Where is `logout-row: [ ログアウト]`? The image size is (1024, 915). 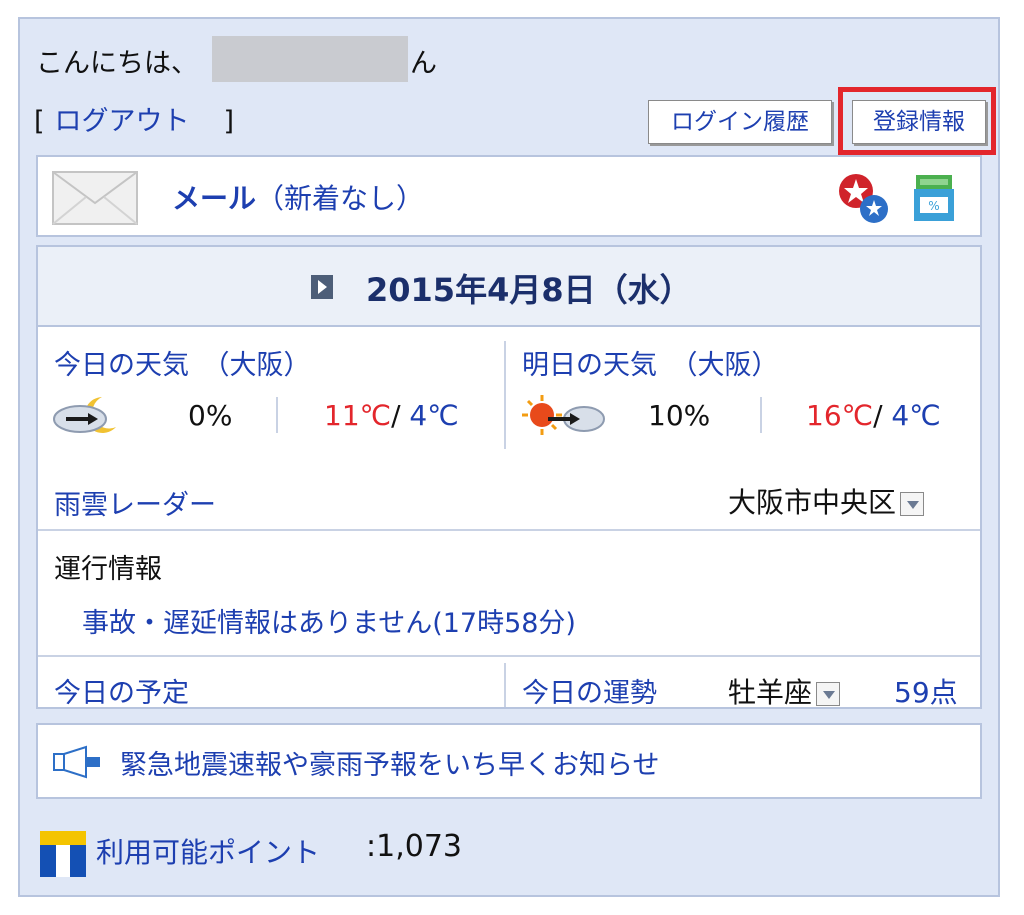
logout-row: [ ログアウト] is located at coordinates (134, 118).